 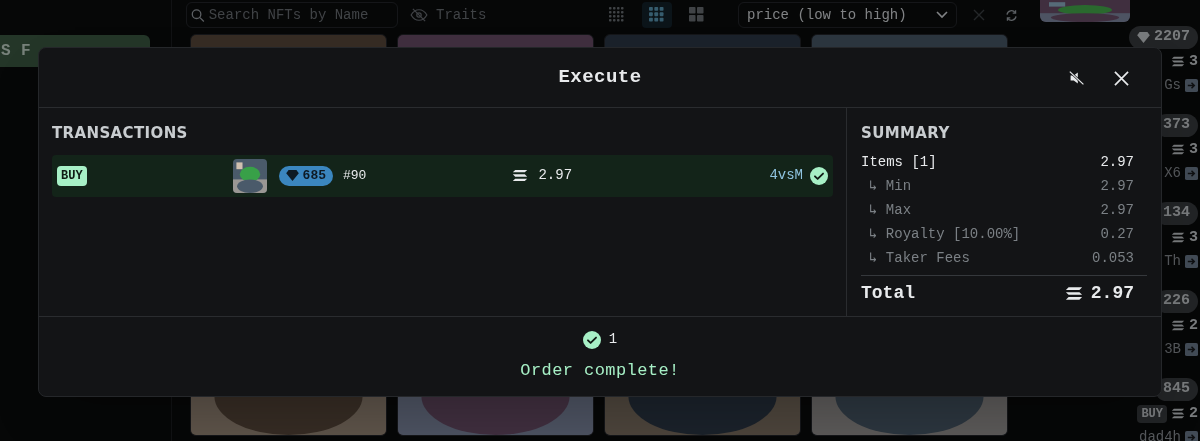 I want to click on sort-select: price (low to high), so click(x=847, y=15).